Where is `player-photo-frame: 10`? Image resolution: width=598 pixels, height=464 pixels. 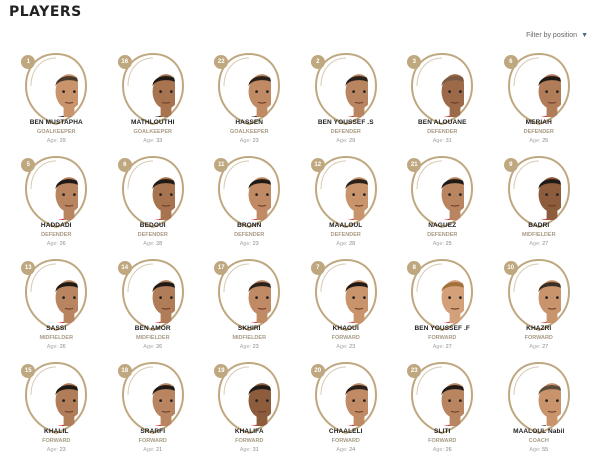 player-photo-frame: 10 is located at coordinates (538, 295).